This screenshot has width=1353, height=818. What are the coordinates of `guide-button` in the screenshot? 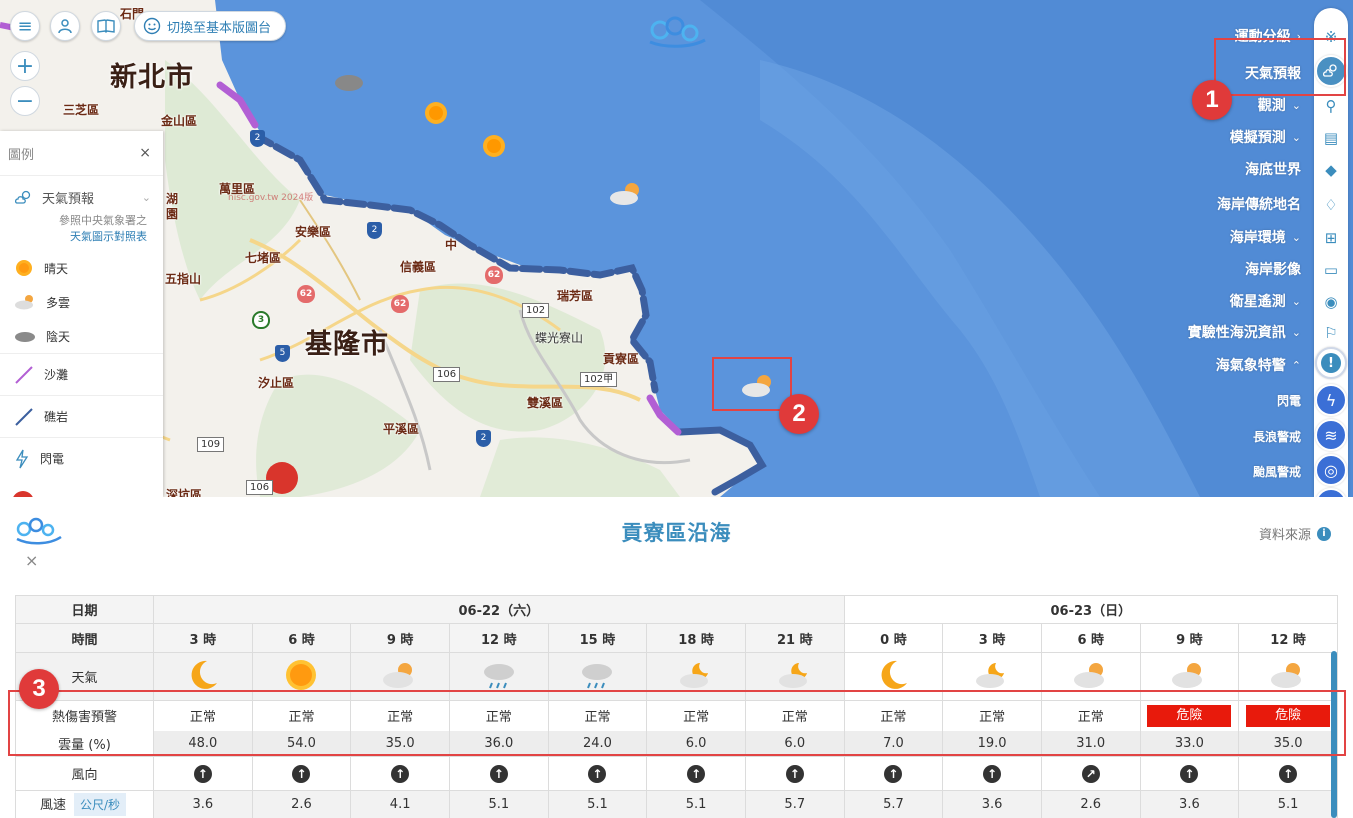 It's located at (106, 26).